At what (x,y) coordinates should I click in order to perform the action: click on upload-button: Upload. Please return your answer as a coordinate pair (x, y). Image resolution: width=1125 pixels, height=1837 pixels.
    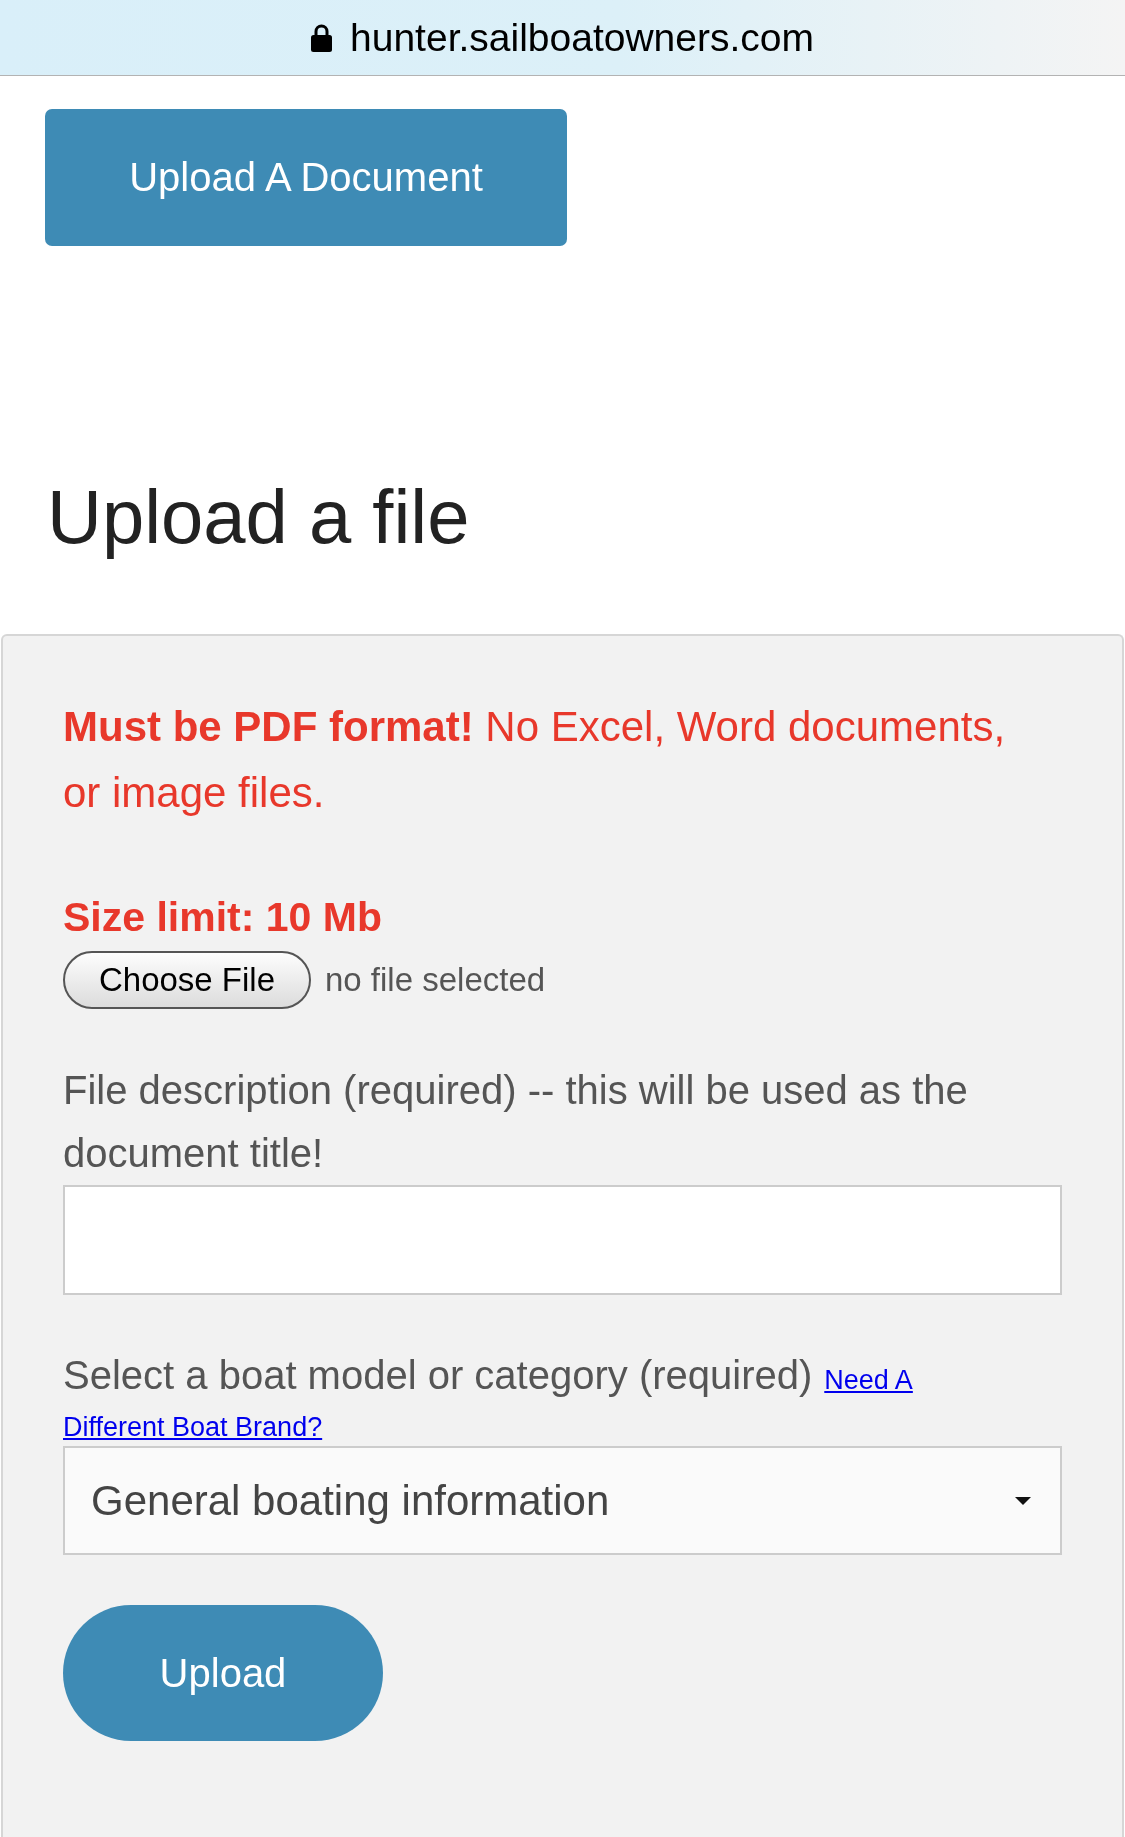
    Looking at the image, I should click on (223, 1673).